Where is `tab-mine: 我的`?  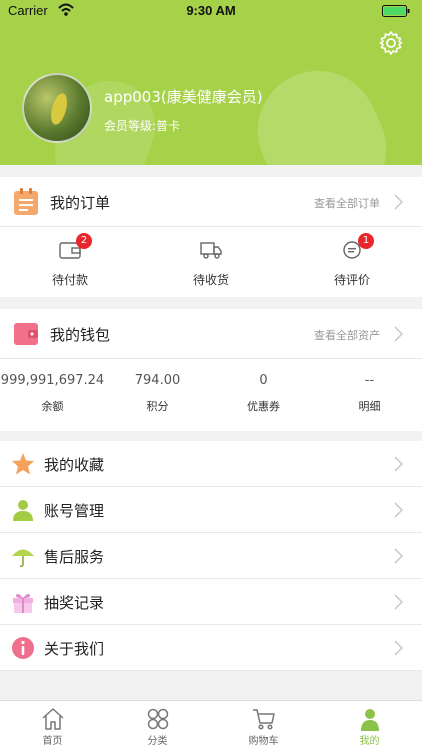
tab-mine: 我的 is located at coordinates (369, 725).